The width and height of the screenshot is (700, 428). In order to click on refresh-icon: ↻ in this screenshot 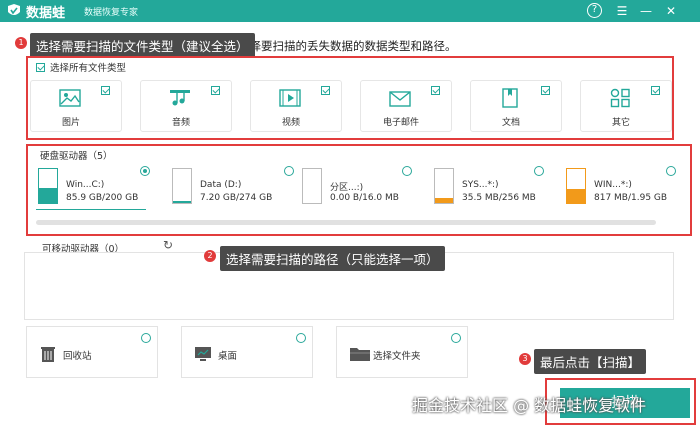, I will do `click(168, 245)`.